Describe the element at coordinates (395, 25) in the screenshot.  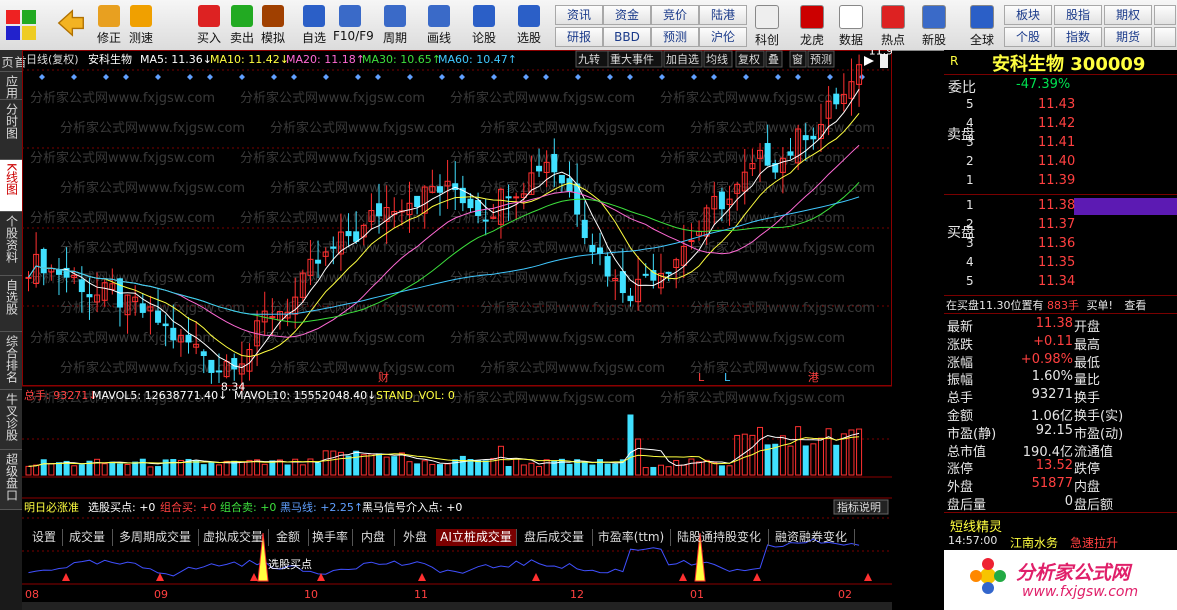
I see `toolbar-button-7: 周期` at that location.